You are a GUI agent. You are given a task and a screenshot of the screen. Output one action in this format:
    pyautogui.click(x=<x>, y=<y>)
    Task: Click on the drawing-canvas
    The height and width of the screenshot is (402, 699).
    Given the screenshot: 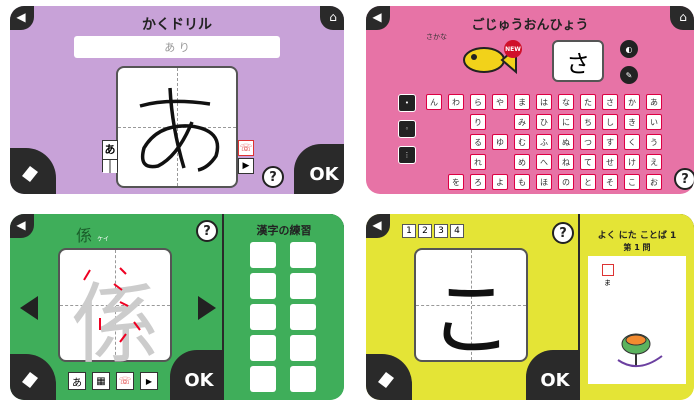 What is the action you would take?
    pyautogui.click(x=177, y=127)
    